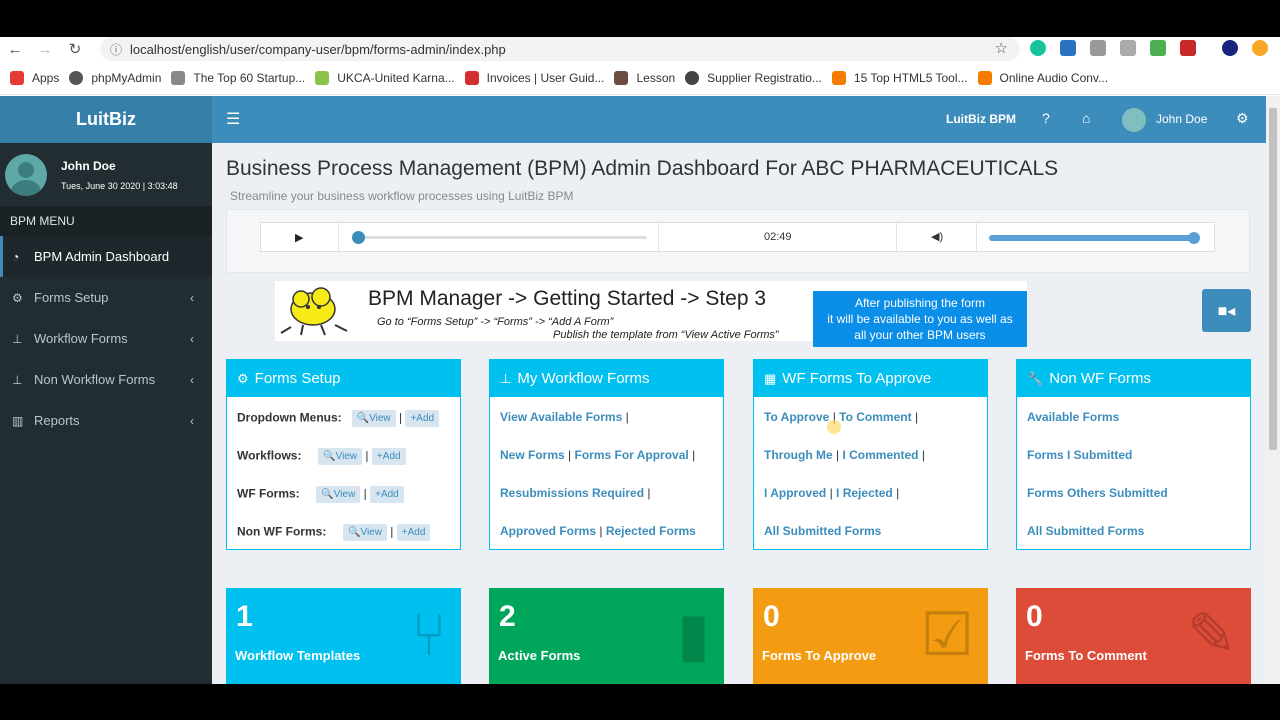 The width and height of the screenshot is (1280, 720). What do you see at coordinates (1242, 118) in the screenshot?
I see `gear-icon: ⚙` at bounding box center [1242, 118].